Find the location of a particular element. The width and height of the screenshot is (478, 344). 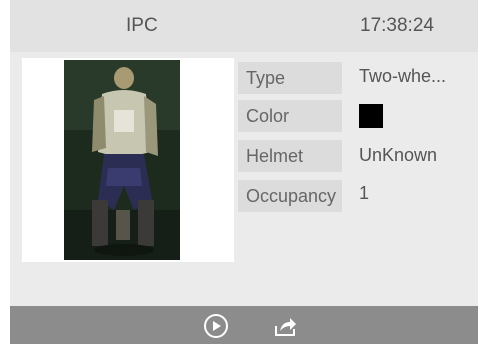

occupancy-label: Occupancy is located at coordinates (290, 196).